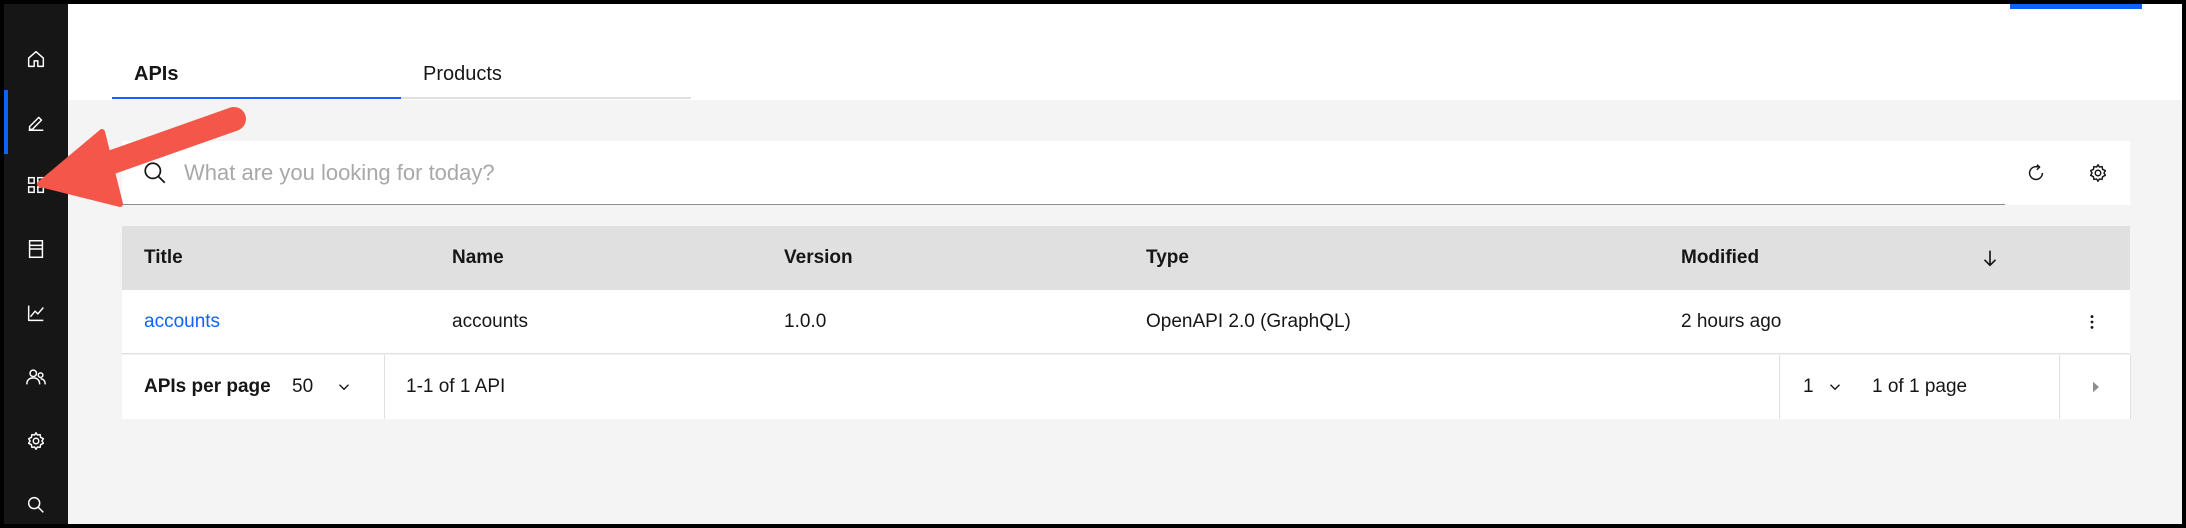  Describe the element at coordinates (1808, 386) in the screenshot. I see `page-number-value: 1` at that location.